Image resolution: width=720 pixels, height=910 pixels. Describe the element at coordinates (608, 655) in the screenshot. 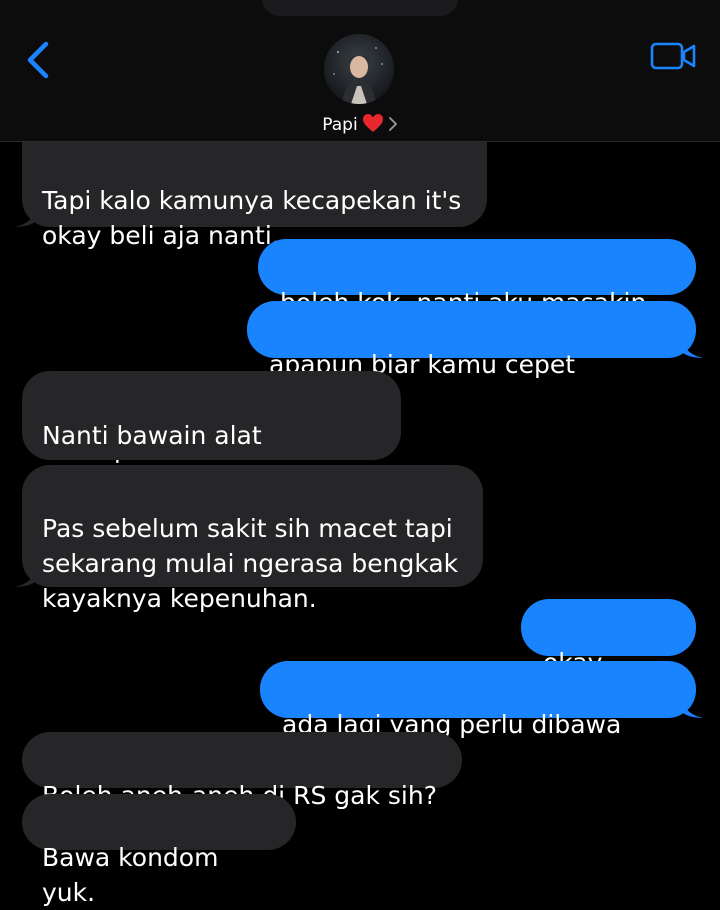

I see `message-bubble-sent: okay noted` at that location.